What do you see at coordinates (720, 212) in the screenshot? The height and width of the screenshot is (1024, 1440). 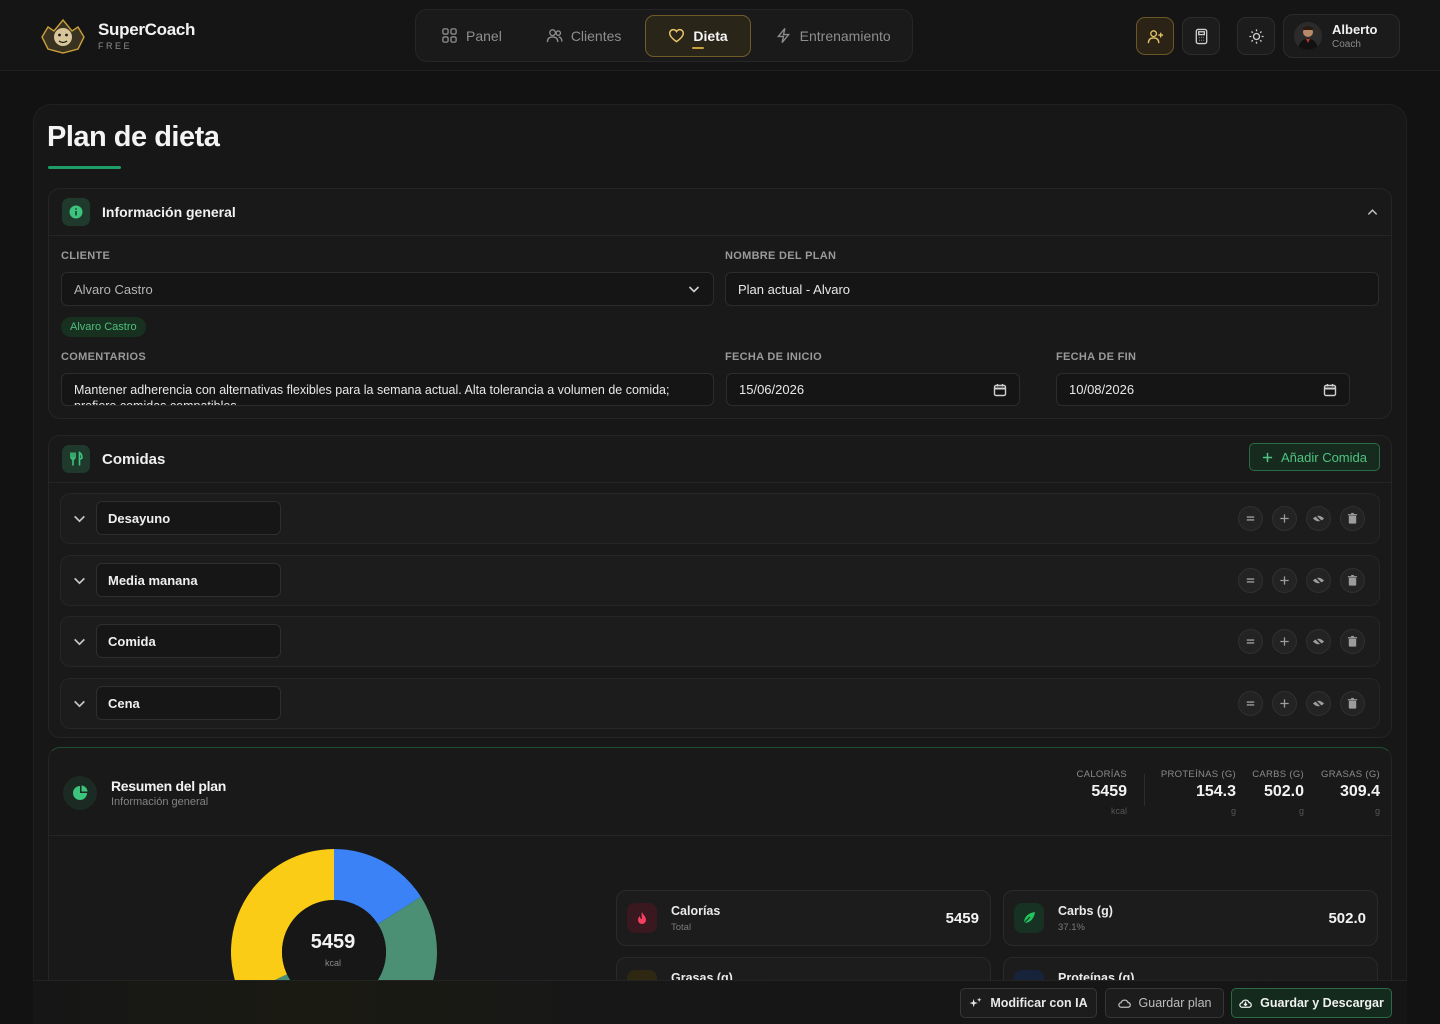 I see `general-info-header: Información general` at bounding box center [720, 212].